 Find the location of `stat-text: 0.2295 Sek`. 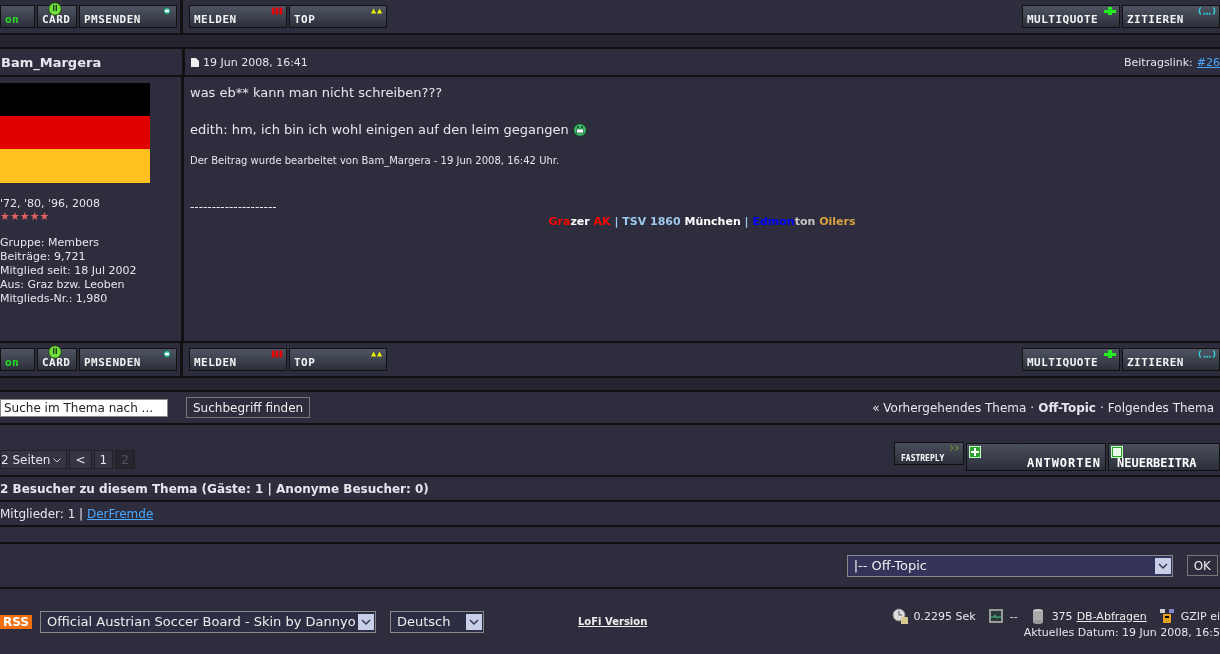

stat-text: 0.2295 Sek is located at coordinates (944, 616).